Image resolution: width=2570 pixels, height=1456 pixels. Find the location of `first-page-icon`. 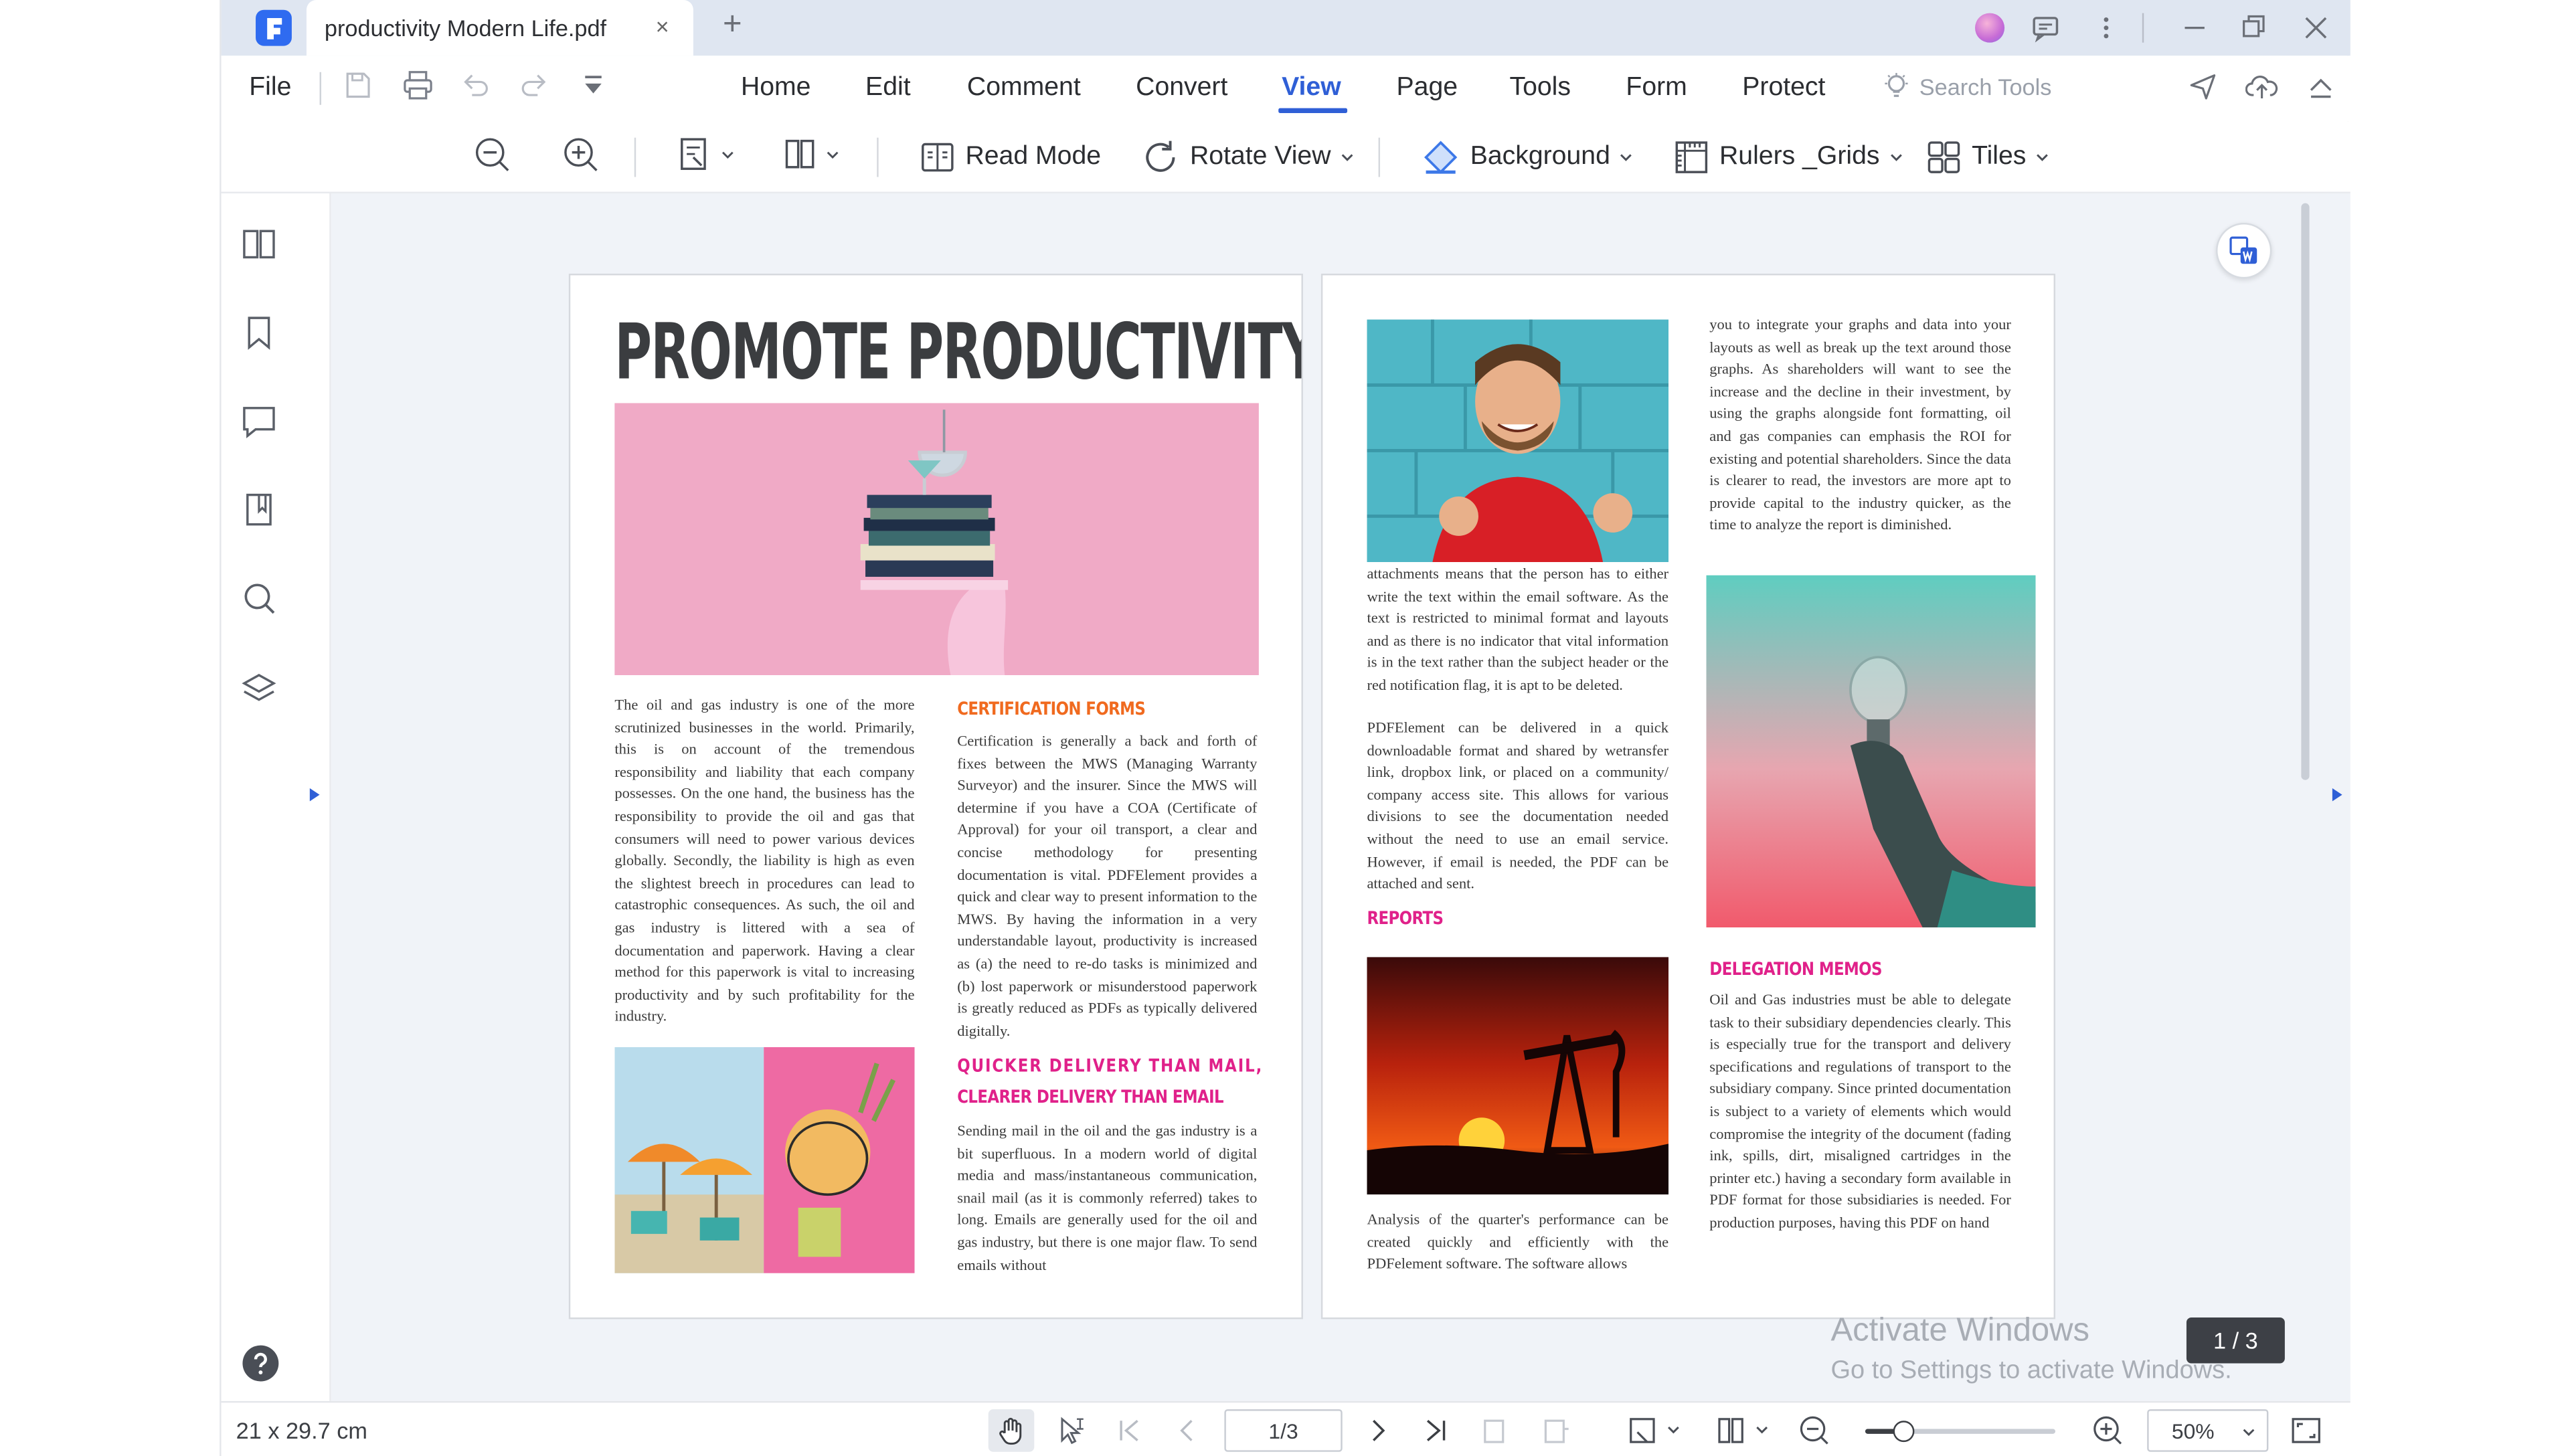

first-page-icon is located at coordinates (1129, 1430).